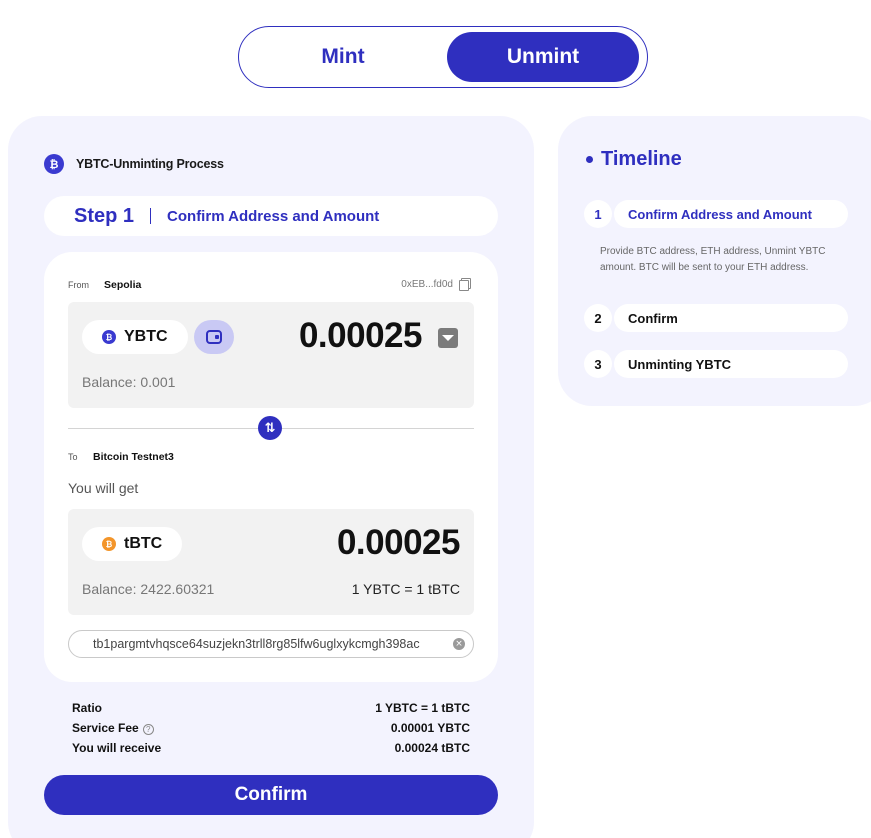  I want to click on confirm-button: Confirm, so click(271, 795).